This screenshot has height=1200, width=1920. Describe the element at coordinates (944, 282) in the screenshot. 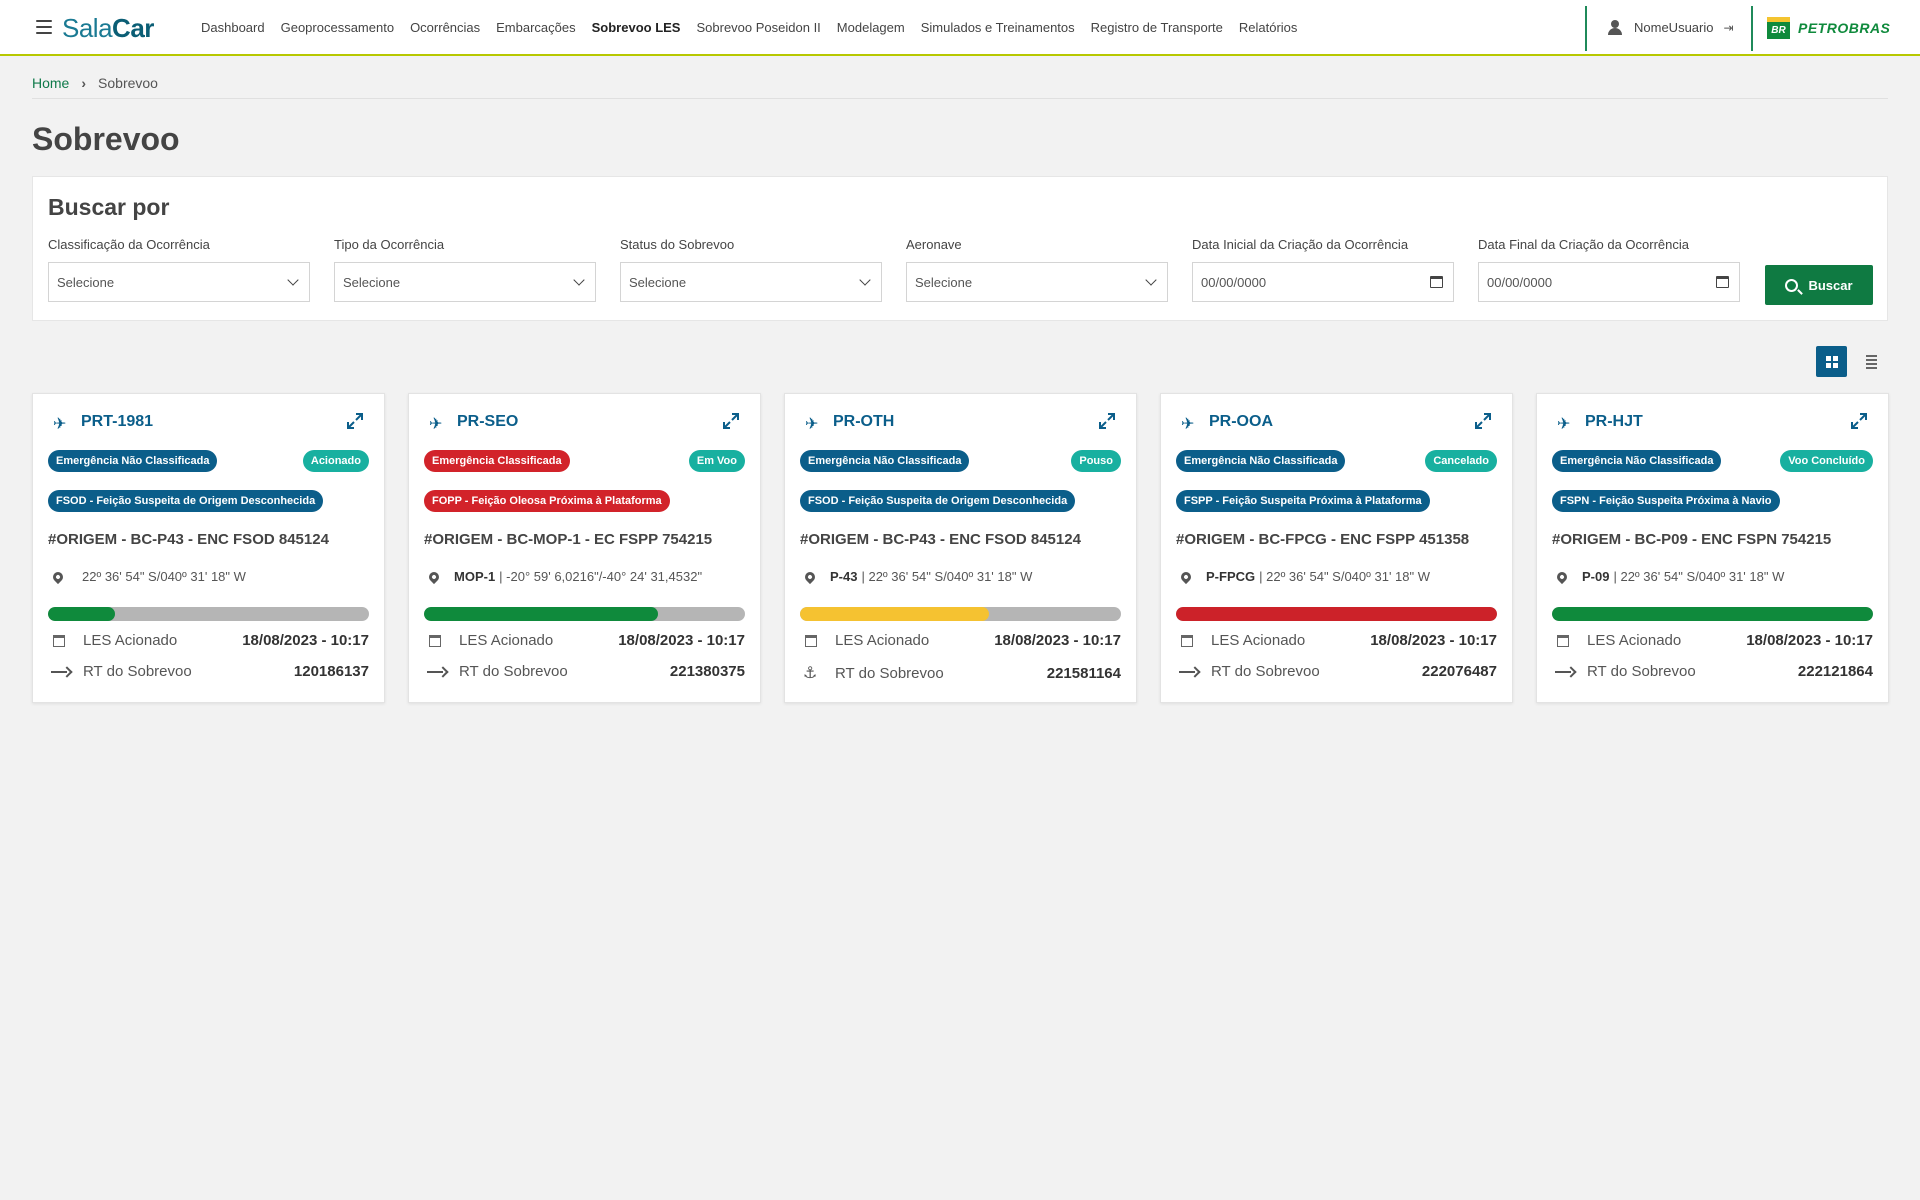

I see `select-value: Selecione` at that location.